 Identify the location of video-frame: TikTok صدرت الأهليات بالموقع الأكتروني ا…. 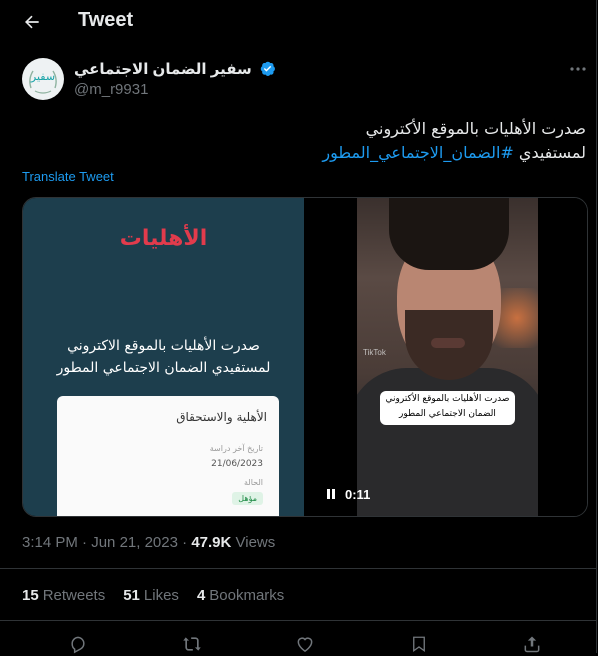
(447, 357).